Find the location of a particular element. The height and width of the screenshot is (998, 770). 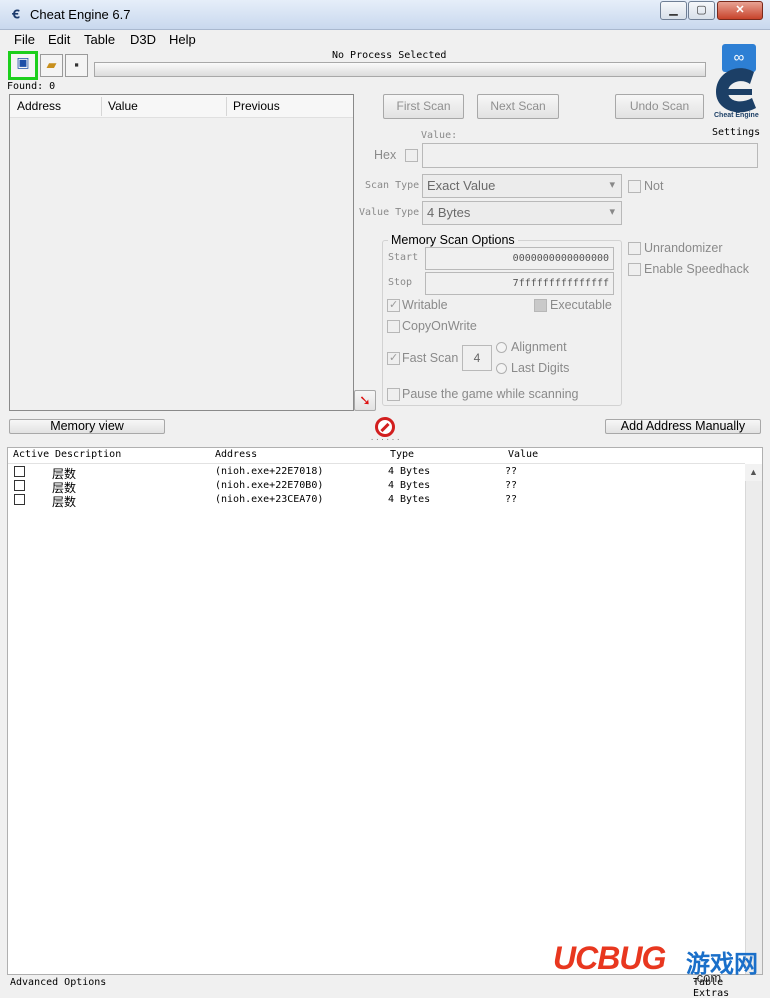

found-count: Found: 0 is located at coordinates (31, 86).